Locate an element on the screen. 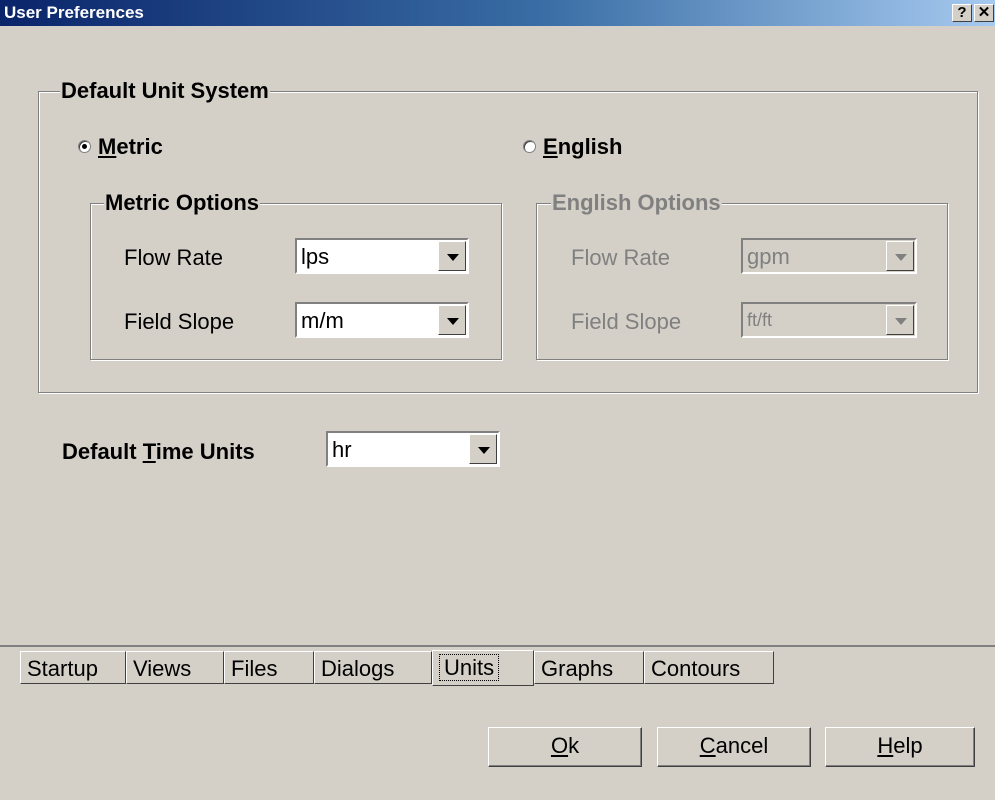 This screenshot has height=800, width=995. unit-system-legend: Default Unit System is located at coordinates (165, 91).